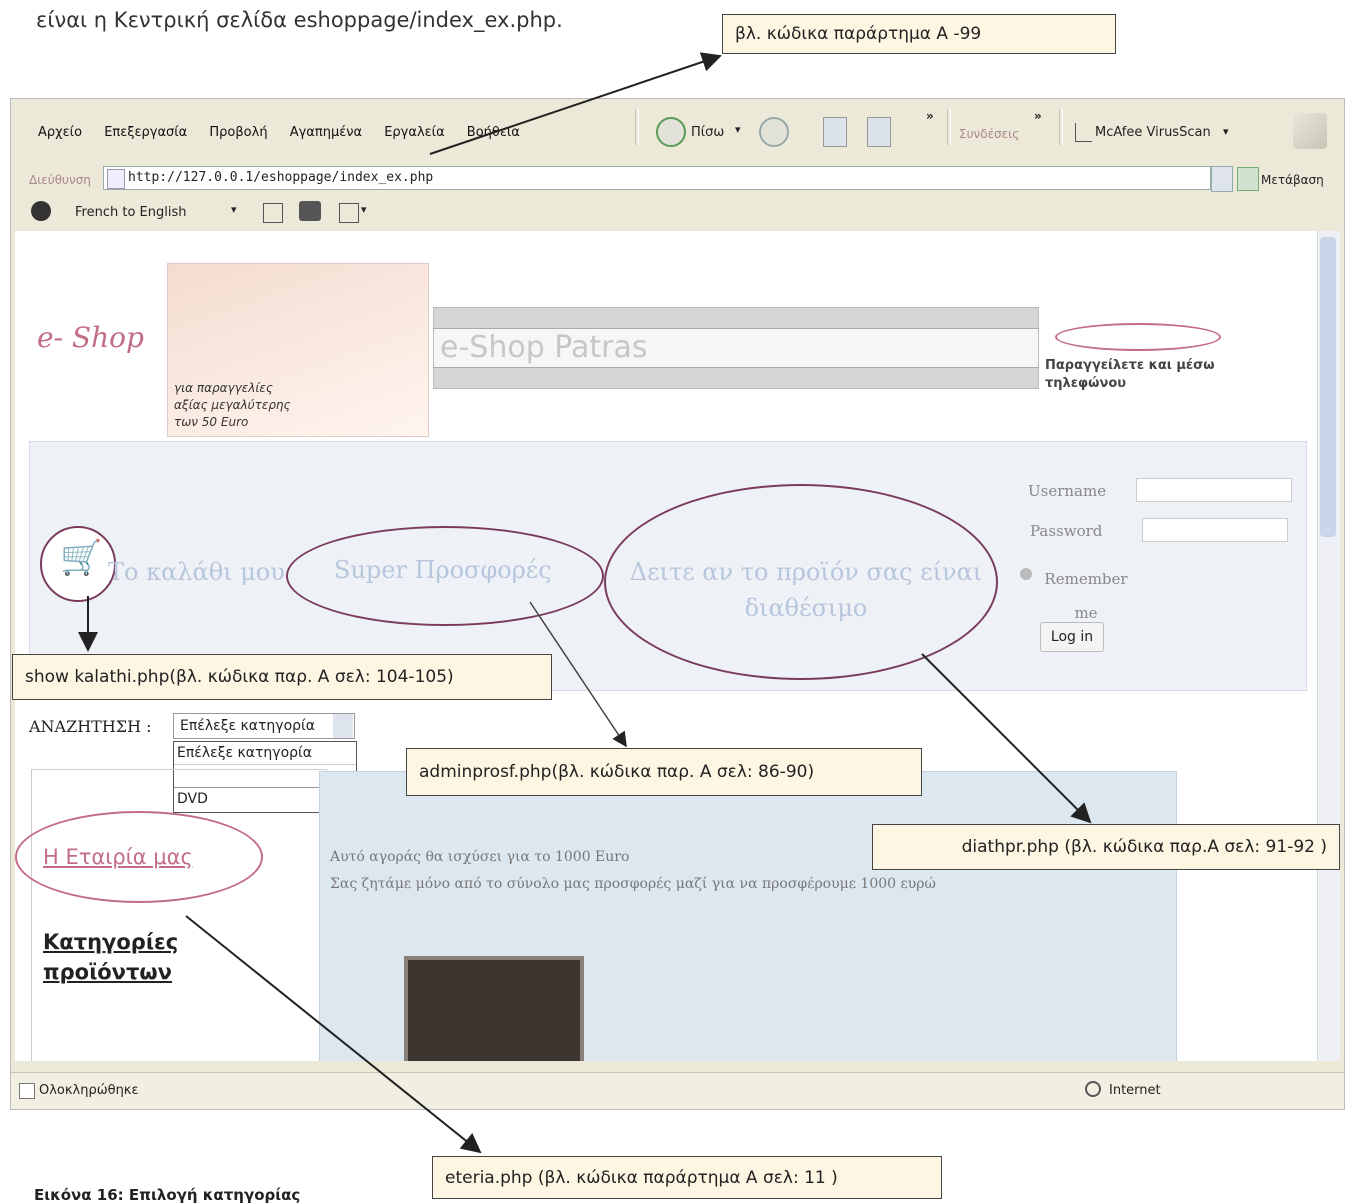 The width and height of the screenshot is (1345, 1204). What do you see at coordinates (1226, 131) in the screenshot?
I see `mcafee-dropdown-chevron-icon: ▾` at bounding box center [1226, 131].